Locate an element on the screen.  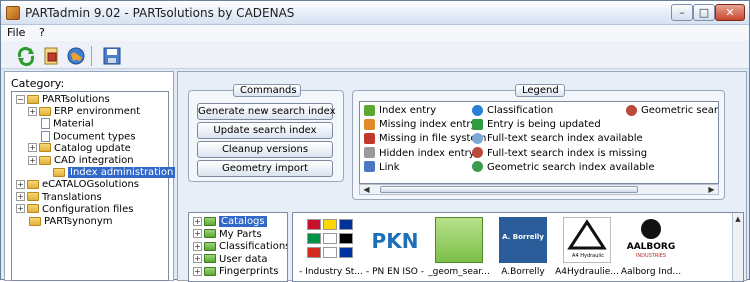
catalog-tree-item: + My Parts is located at coordinates (227, 235).